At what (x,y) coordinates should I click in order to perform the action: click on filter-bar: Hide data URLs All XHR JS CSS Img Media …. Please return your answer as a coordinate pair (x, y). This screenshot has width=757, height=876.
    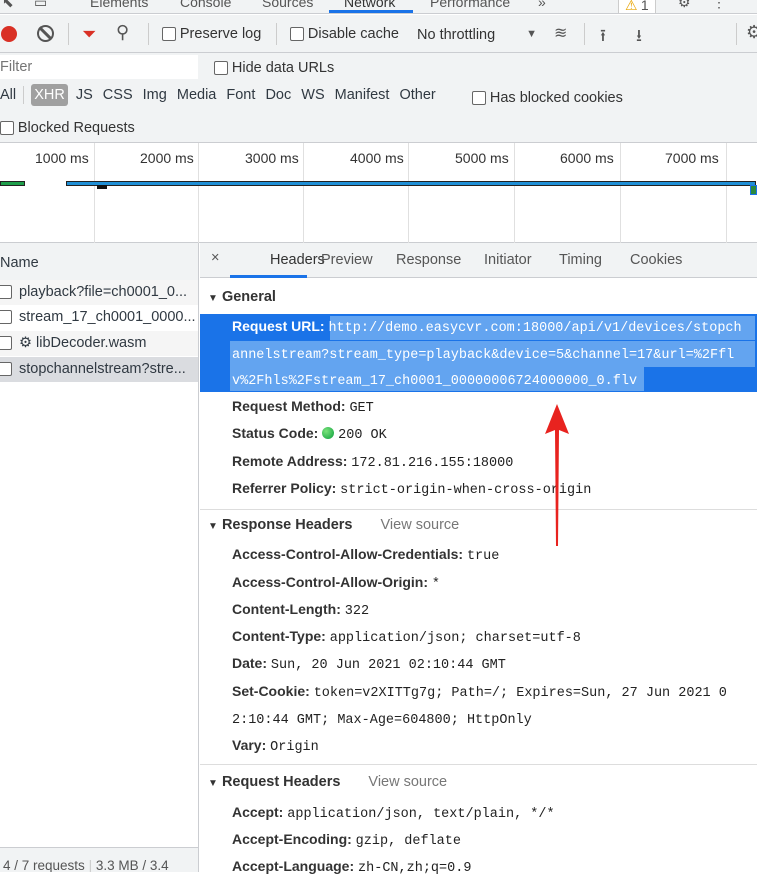
    Looking at the image, I should click on (378, 98).